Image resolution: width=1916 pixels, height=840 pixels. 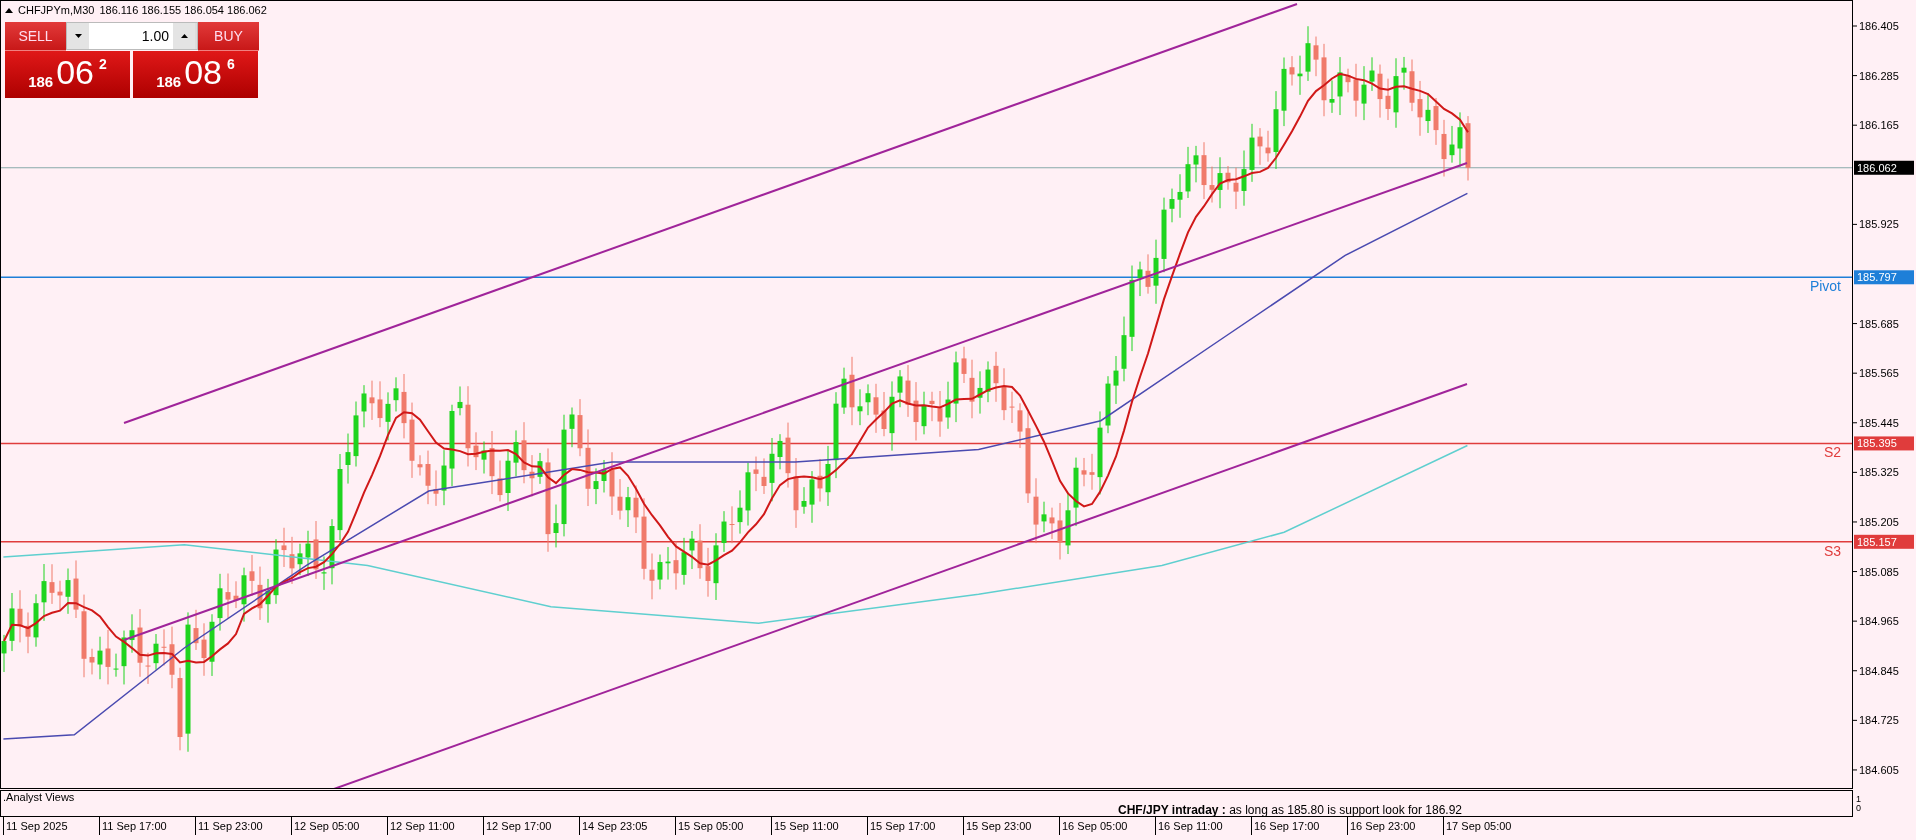 What do you see at coordinates (1884, 277) in the screenshot?
I see `price-tag: 185.797` at bounding box center [1884, 277].